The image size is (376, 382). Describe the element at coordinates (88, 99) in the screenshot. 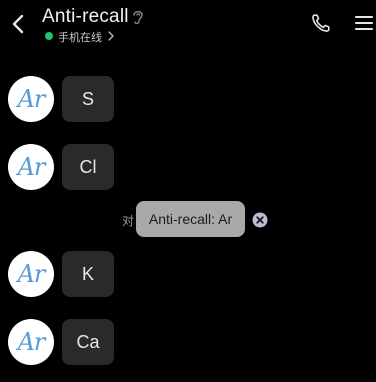

I see `message-bubble: S` at that location.